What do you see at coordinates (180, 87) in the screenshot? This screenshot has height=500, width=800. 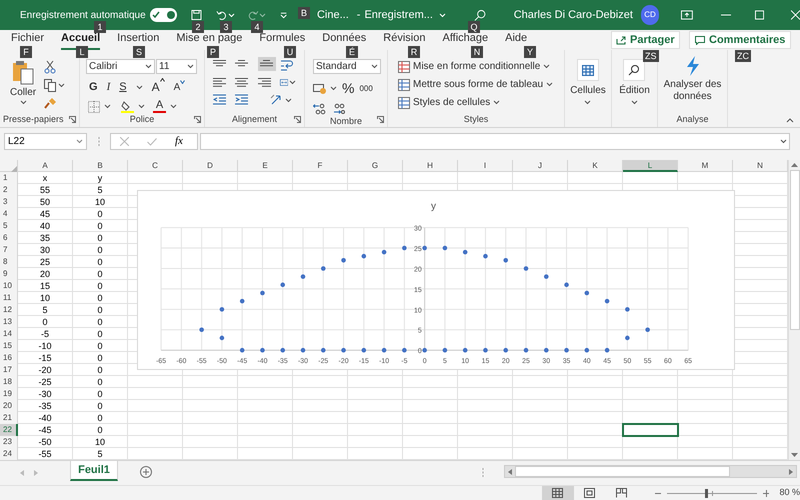 I see `shrink-font-button: A` at bounding box center [180, 87].